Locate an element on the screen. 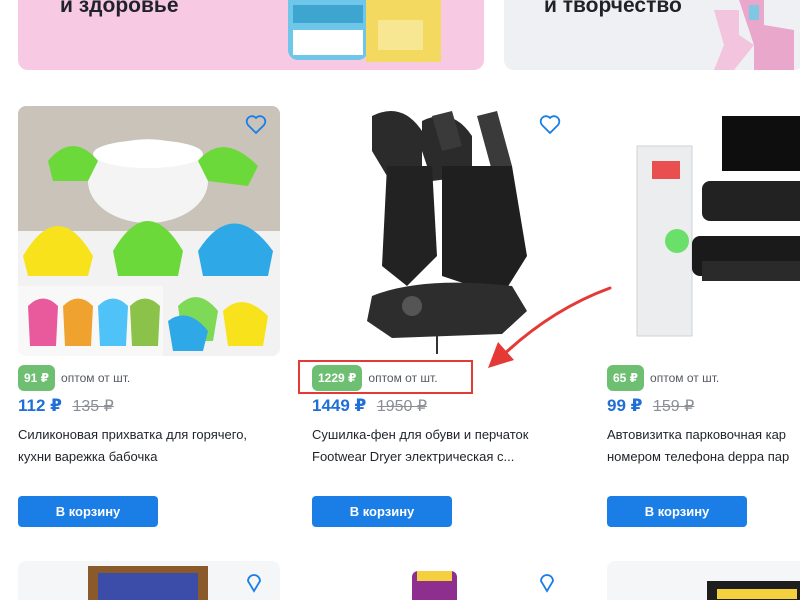 The width and height of the screenshot is (800, 600). wholesale-price-badge: 91 ₽ is located at coordinates (37, 378).